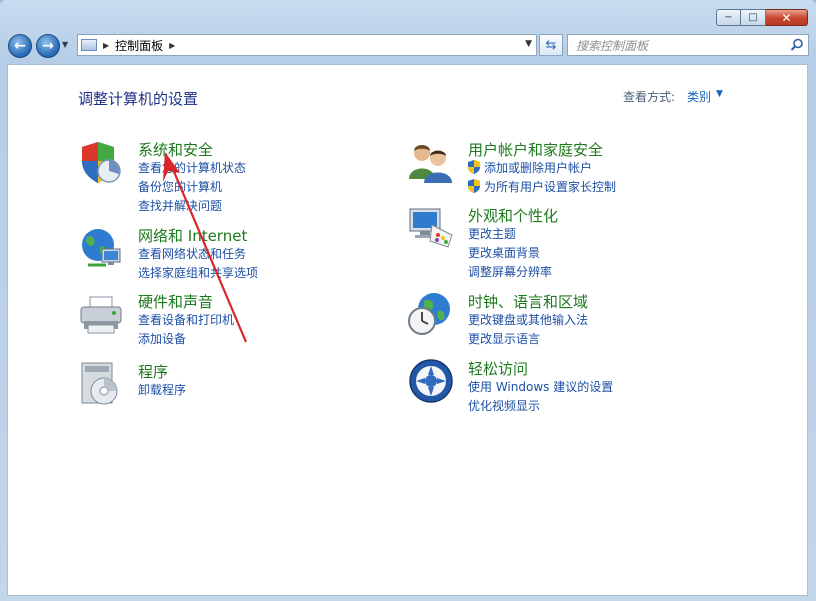  What do you see at coordinates (540, 386) in the screenshot?
I see `link-windows-recommended: 使用 Windows 建议的设置` at bounding box center [540, 386].